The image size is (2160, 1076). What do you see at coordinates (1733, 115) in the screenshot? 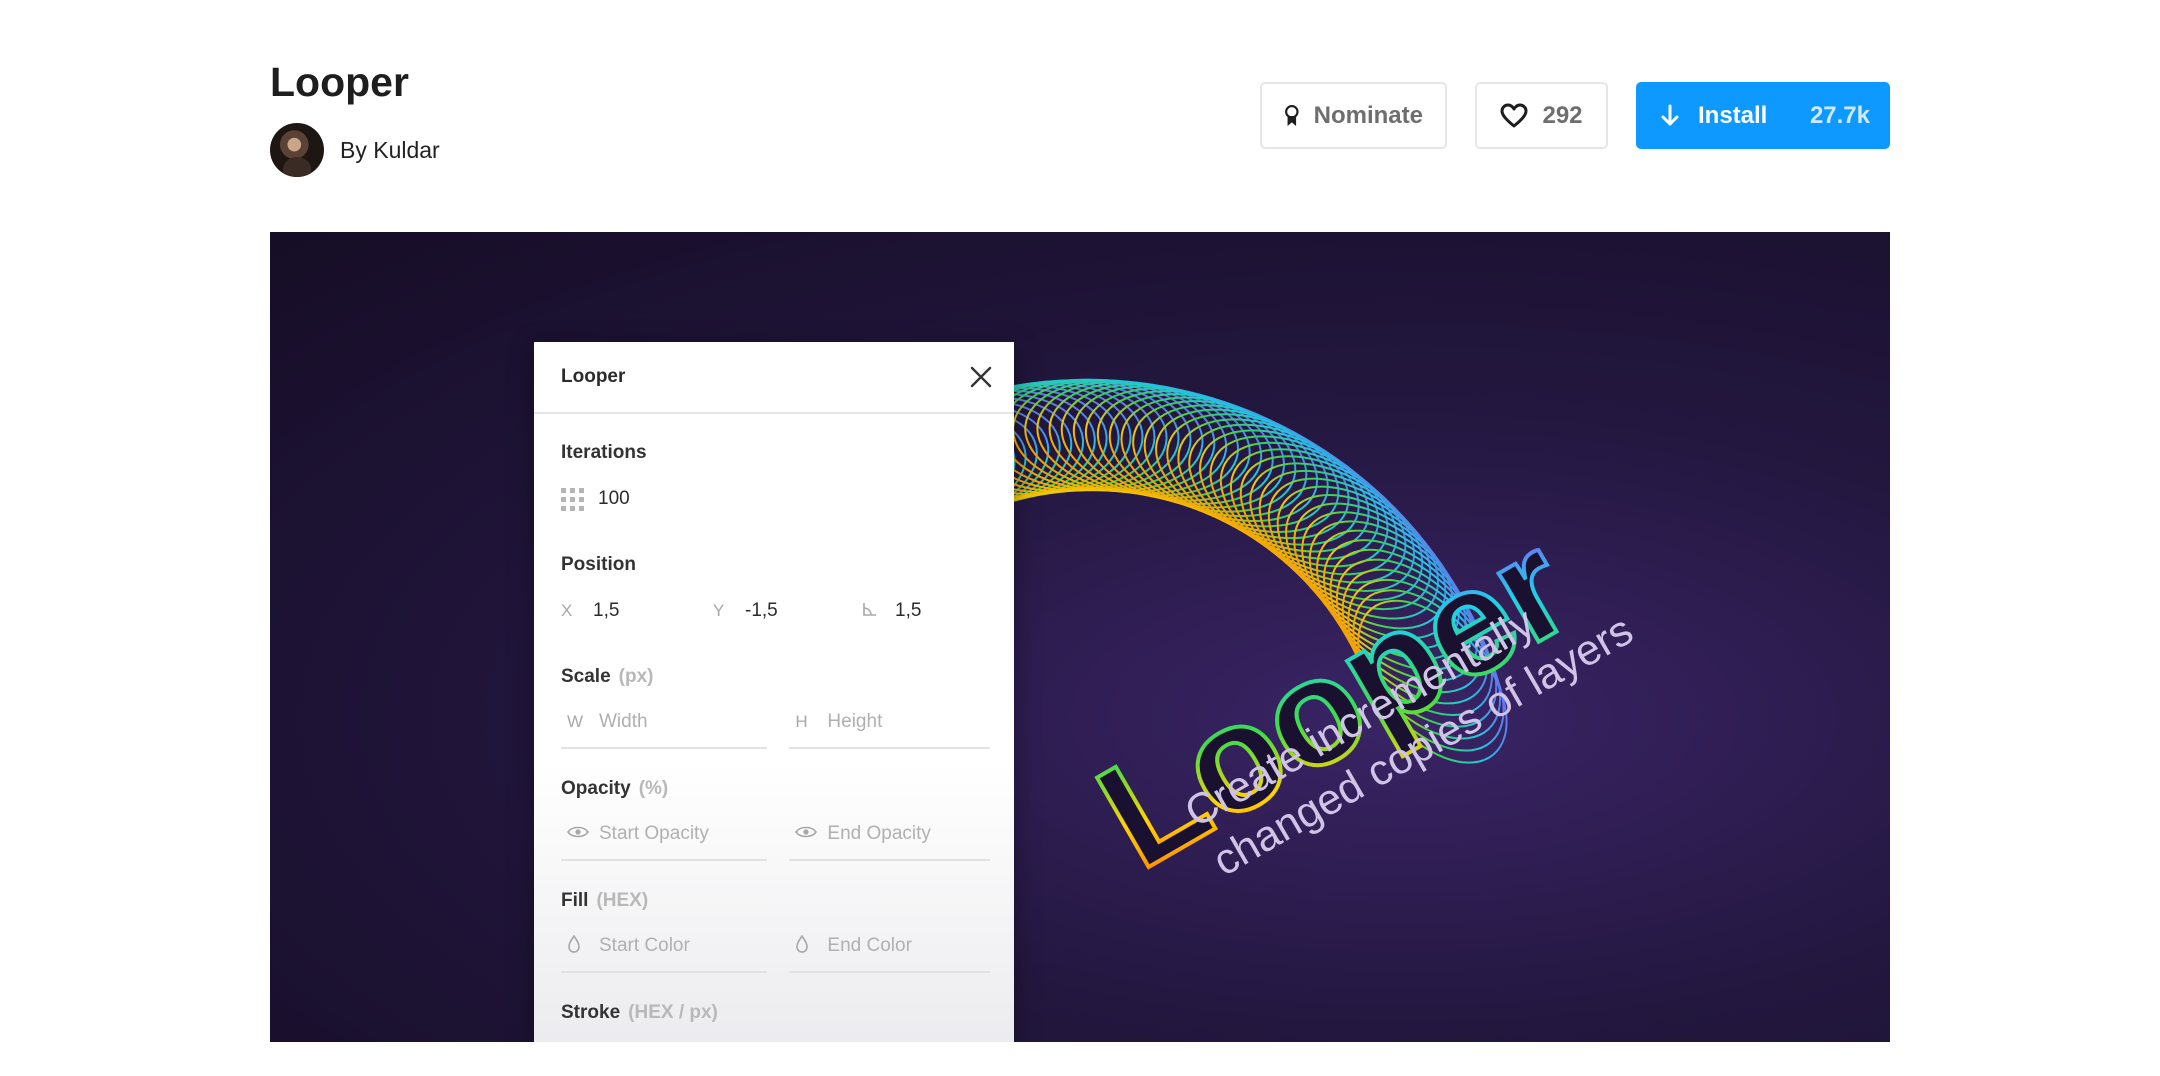
I see `install-label: Install` at bounding box center [1733, 115].